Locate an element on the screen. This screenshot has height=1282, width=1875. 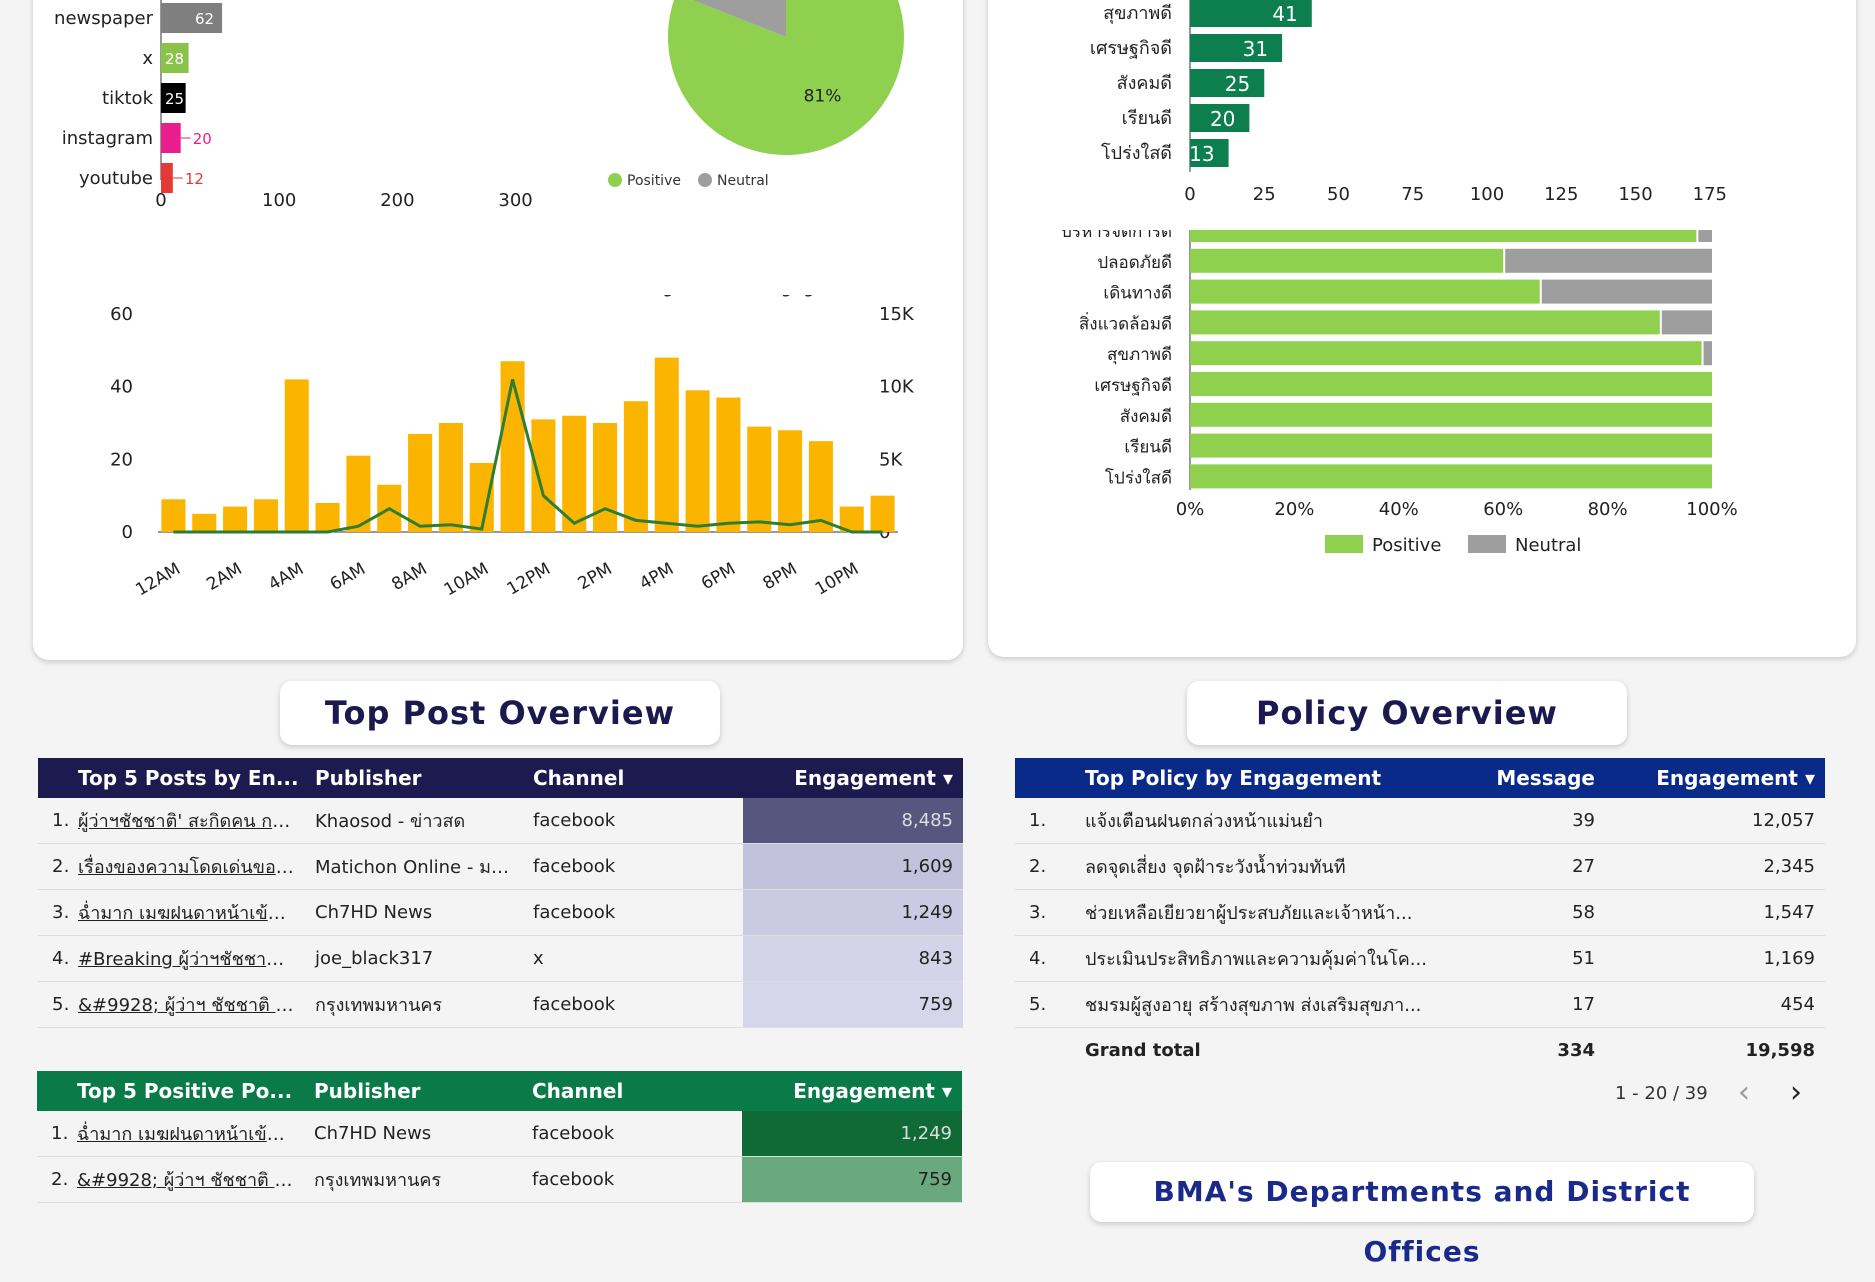
message-cell: 27 is located at coordinates (1540, 866).